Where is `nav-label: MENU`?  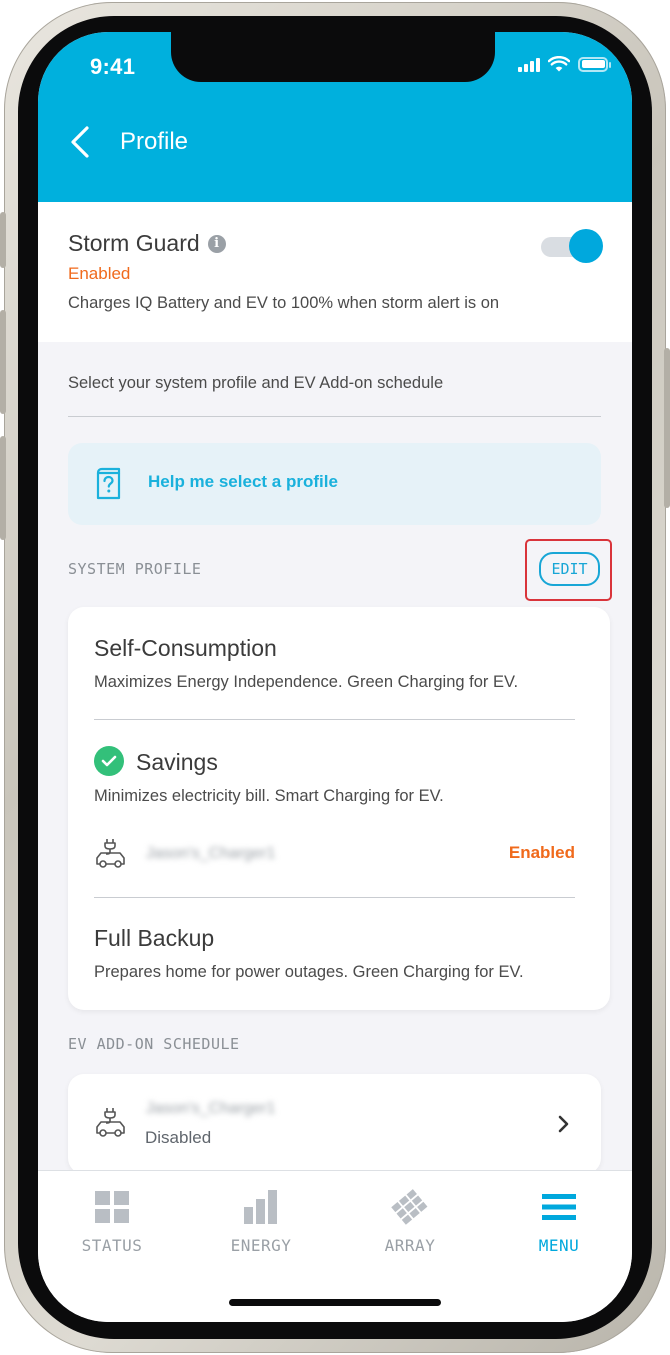
nav-label: MENU is located at coordinates (559, 1245).